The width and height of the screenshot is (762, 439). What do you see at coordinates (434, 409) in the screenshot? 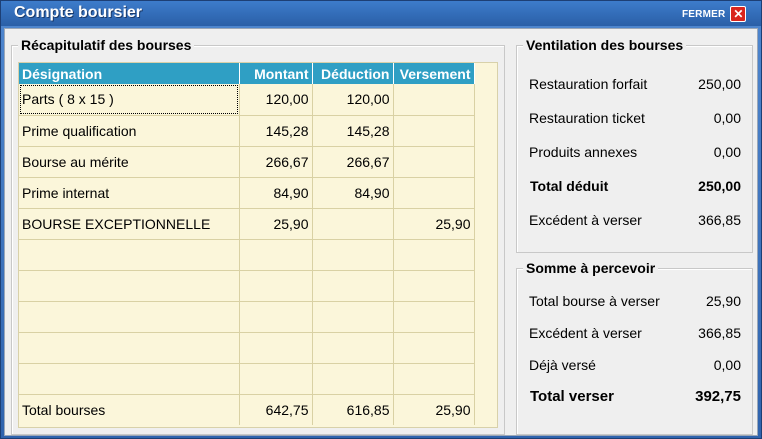
I see `total-versement: 25,90` at bounding box center [434, 409].